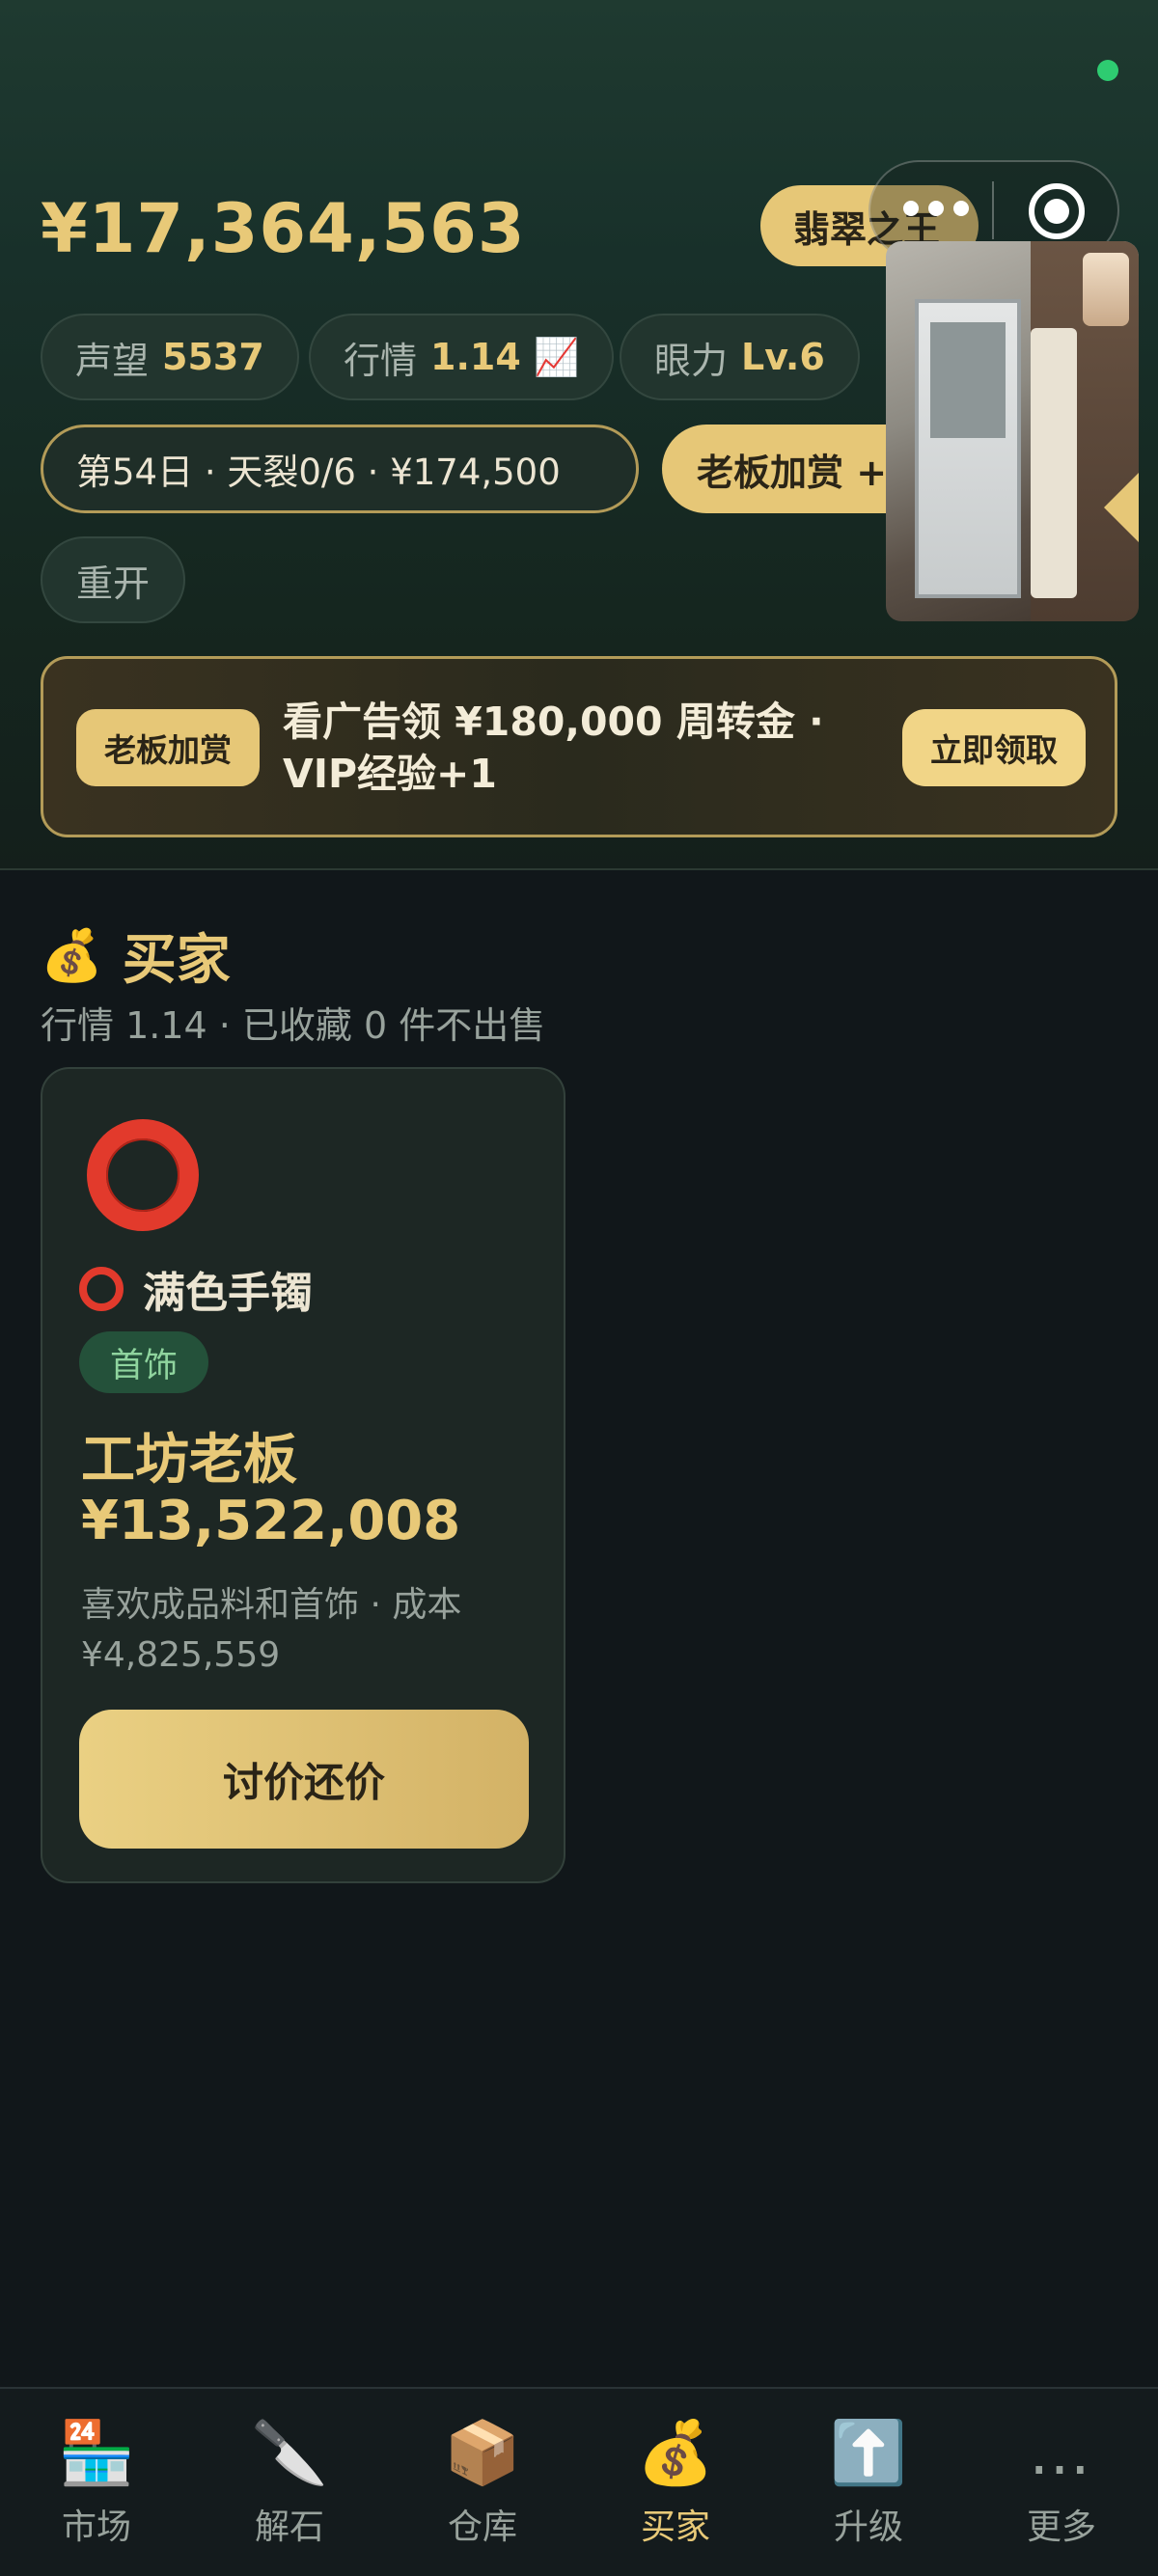  Describe the element at coordinates (936, 208) in the screenshot. I see `more-menu-icon` at that location.